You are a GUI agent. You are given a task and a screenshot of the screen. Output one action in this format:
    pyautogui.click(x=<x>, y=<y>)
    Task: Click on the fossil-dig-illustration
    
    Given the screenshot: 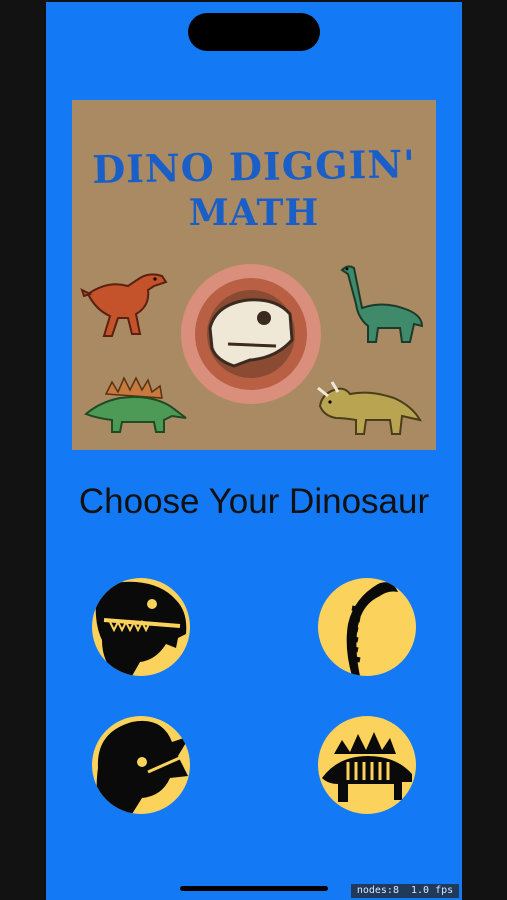 What is the action you would take?
    pyautogui.click(x=251, y=334)
    